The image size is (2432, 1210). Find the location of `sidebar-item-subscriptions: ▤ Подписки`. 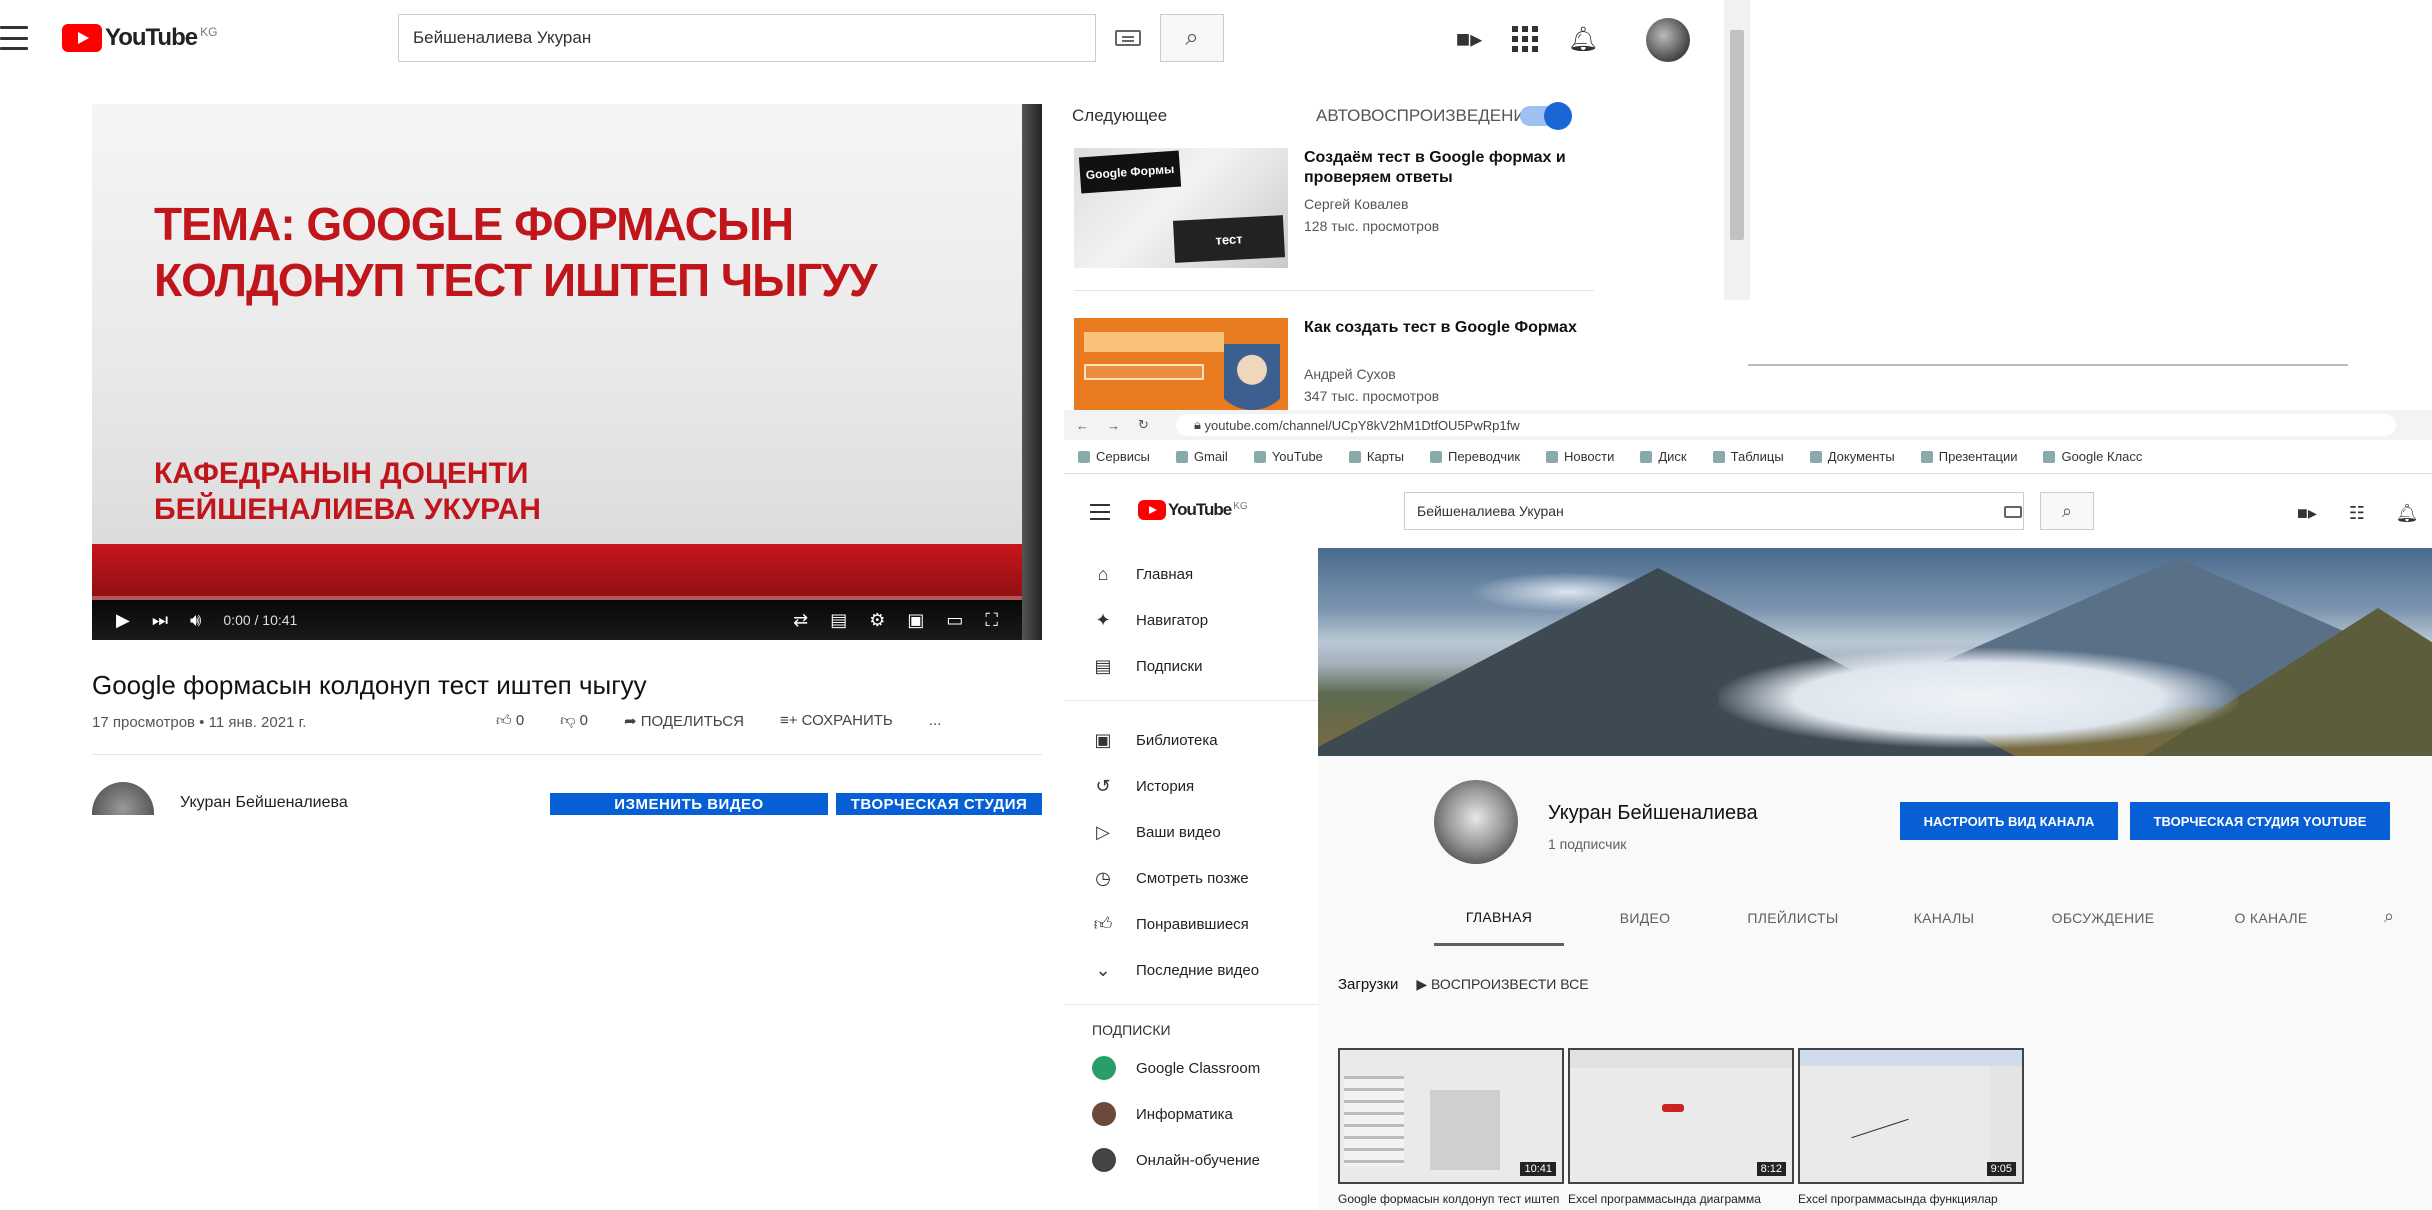

sidebar-item-subscriptions: ▤ Подписки is located at coordinates (1202, 666).